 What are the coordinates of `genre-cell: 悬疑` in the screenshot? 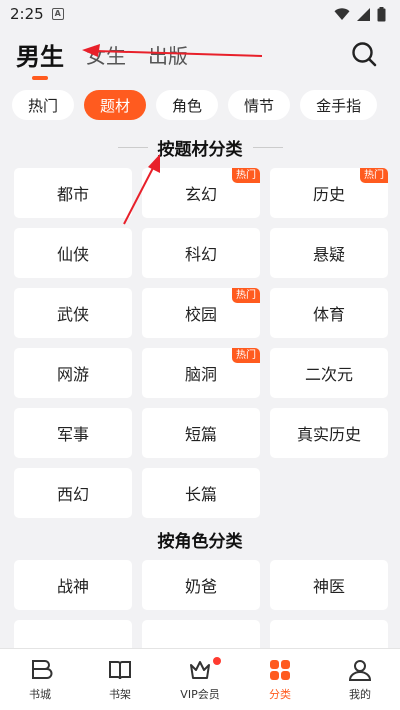 It's located at (329, 253).